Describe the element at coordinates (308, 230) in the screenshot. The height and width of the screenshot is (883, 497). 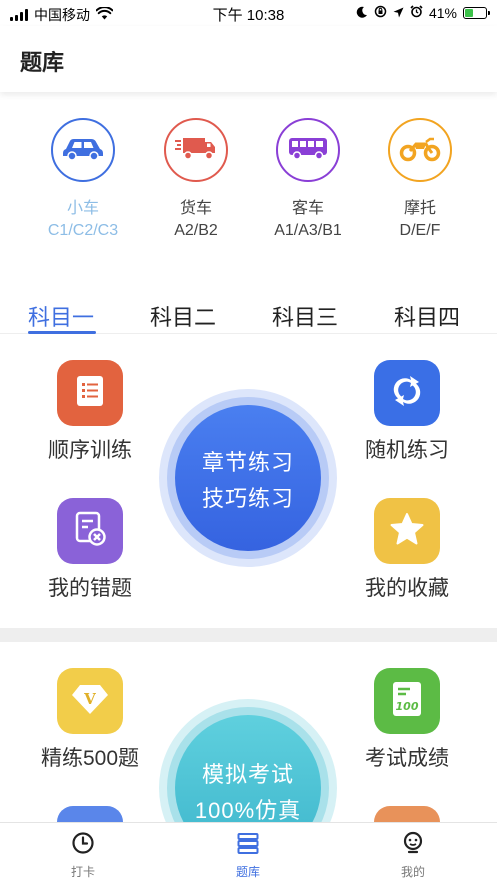
I see `vehicle-bus-code: A1/A3/B1` at that location.